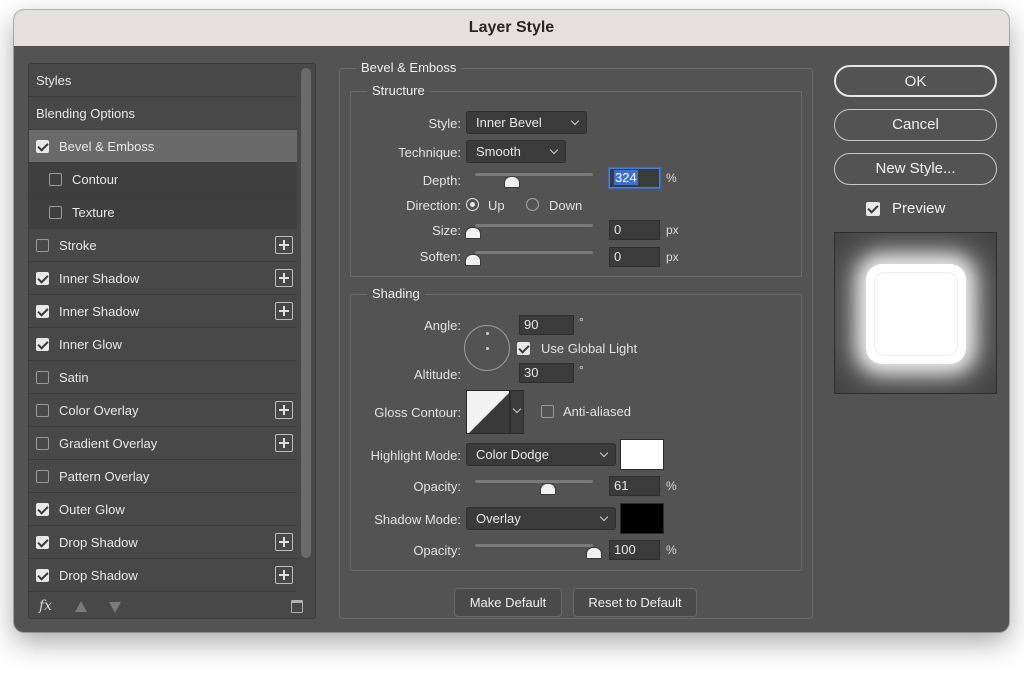  Describe the element at coordinates (508, 602) in the screenshot. I see `make-default-button: Make Default` at that location.